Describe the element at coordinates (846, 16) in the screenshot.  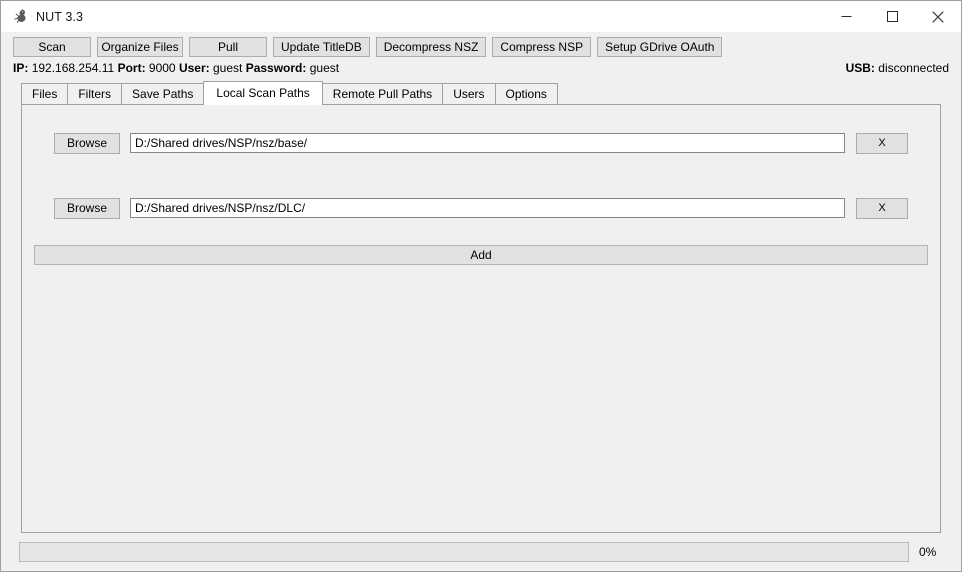
I see `minimize-icon` at that location.